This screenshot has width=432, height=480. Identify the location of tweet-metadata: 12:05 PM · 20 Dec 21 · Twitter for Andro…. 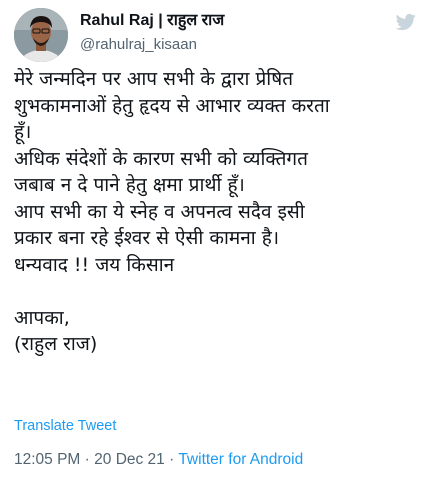
(158, 460).